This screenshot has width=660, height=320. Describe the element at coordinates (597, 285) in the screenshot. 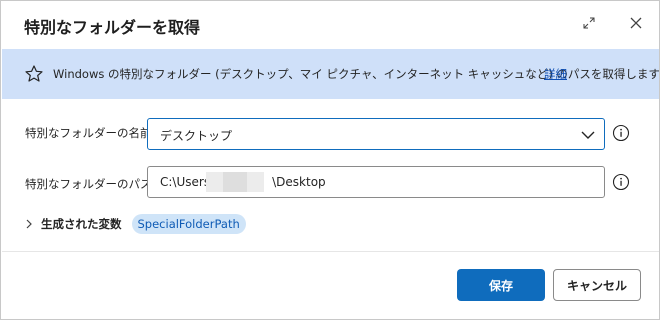

I see `cancel-button: キャンセル` at that location.